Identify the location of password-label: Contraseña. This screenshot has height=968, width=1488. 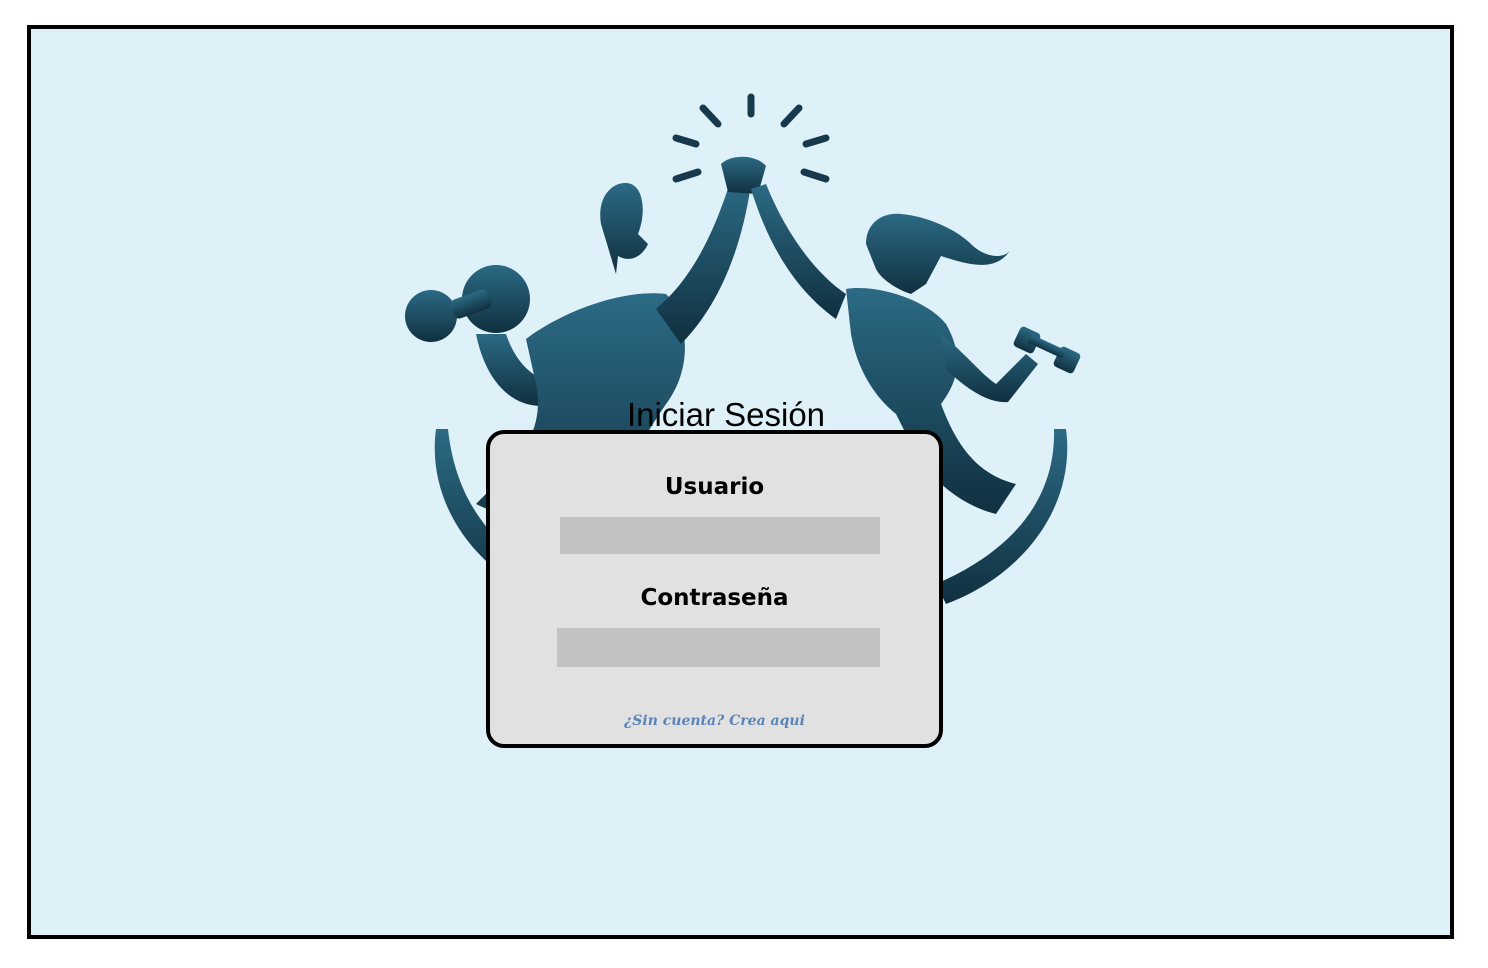
(714, 598).